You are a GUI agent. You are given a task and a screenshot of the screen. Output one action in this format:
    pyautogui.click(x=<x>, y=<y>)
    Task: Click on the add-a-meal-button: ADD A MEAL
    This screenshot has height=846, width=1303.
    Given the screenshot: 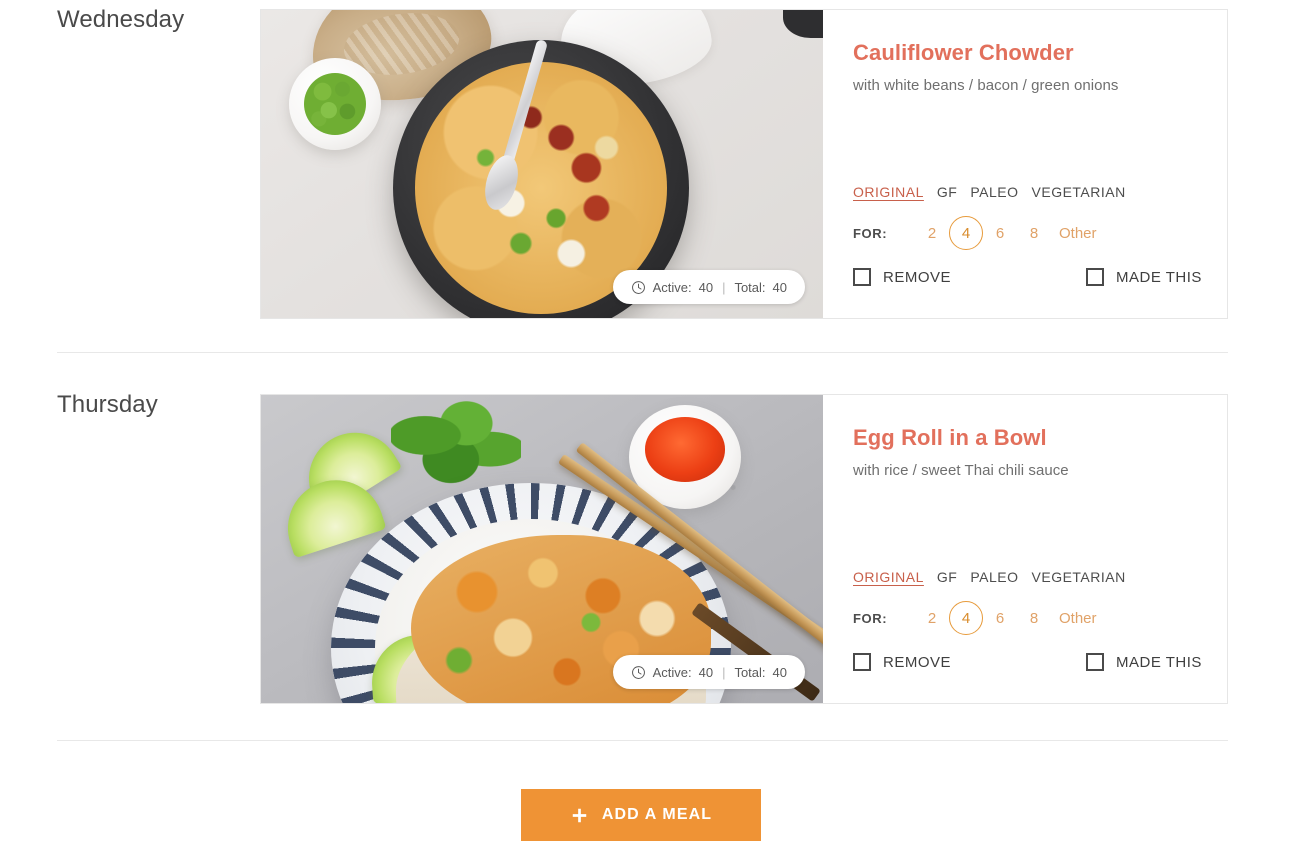 What is the action you would take?
    pyautogui.click(x=641, y=815)
    